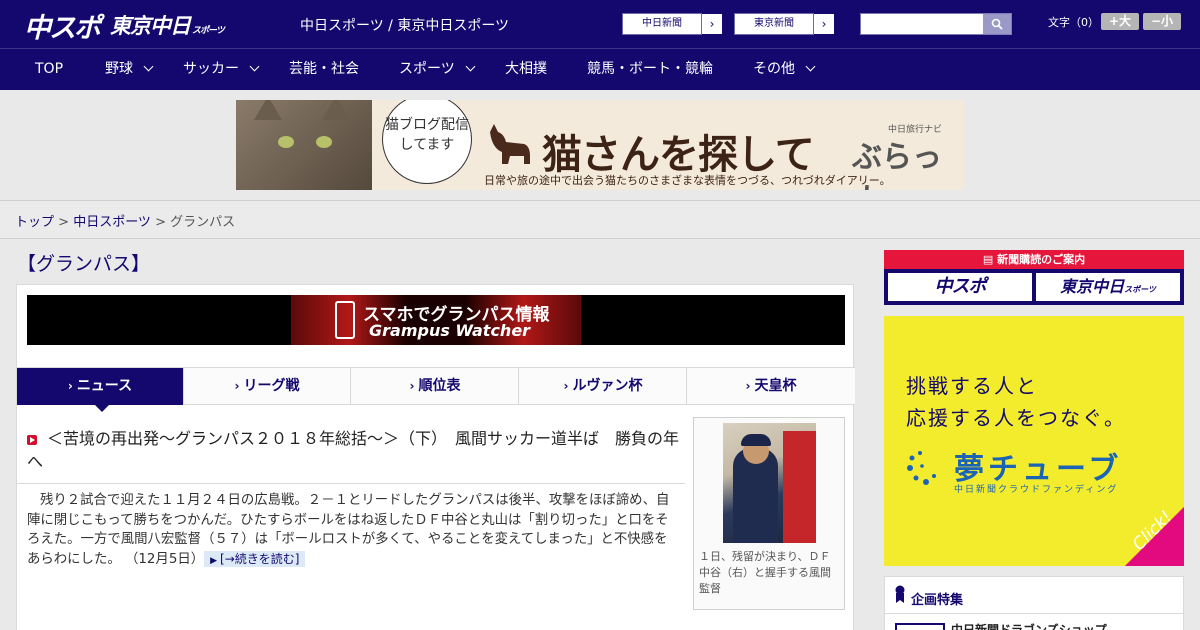 Image resolution: width=1200 pixels, height=630 pixels. I want to click on search-input, so click(922, 24).